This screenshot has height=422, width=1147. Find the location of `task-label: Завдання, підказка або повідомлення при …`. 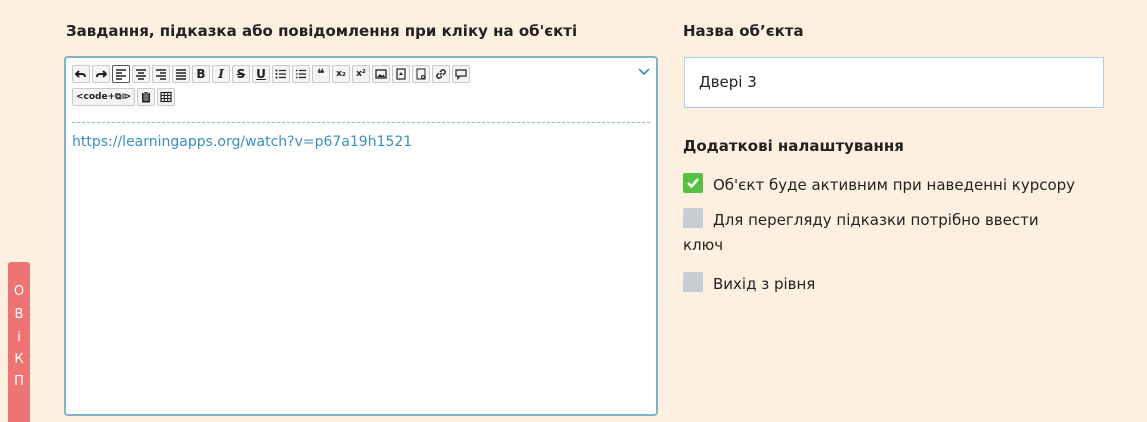

task-label: Завдання, підказка або повідомлення при … is located at coordinates (322, 31).